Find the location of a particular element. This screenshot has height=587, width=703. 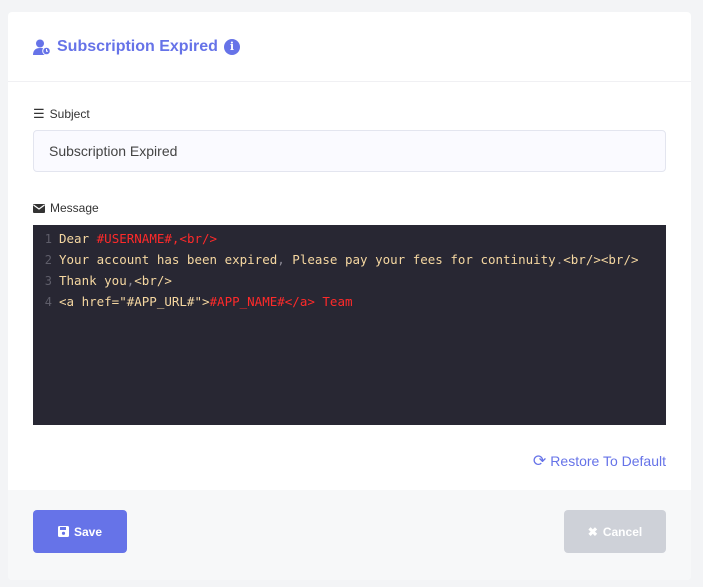

cancel-button: ✖ Cancel is located at coordinates (615, 531).